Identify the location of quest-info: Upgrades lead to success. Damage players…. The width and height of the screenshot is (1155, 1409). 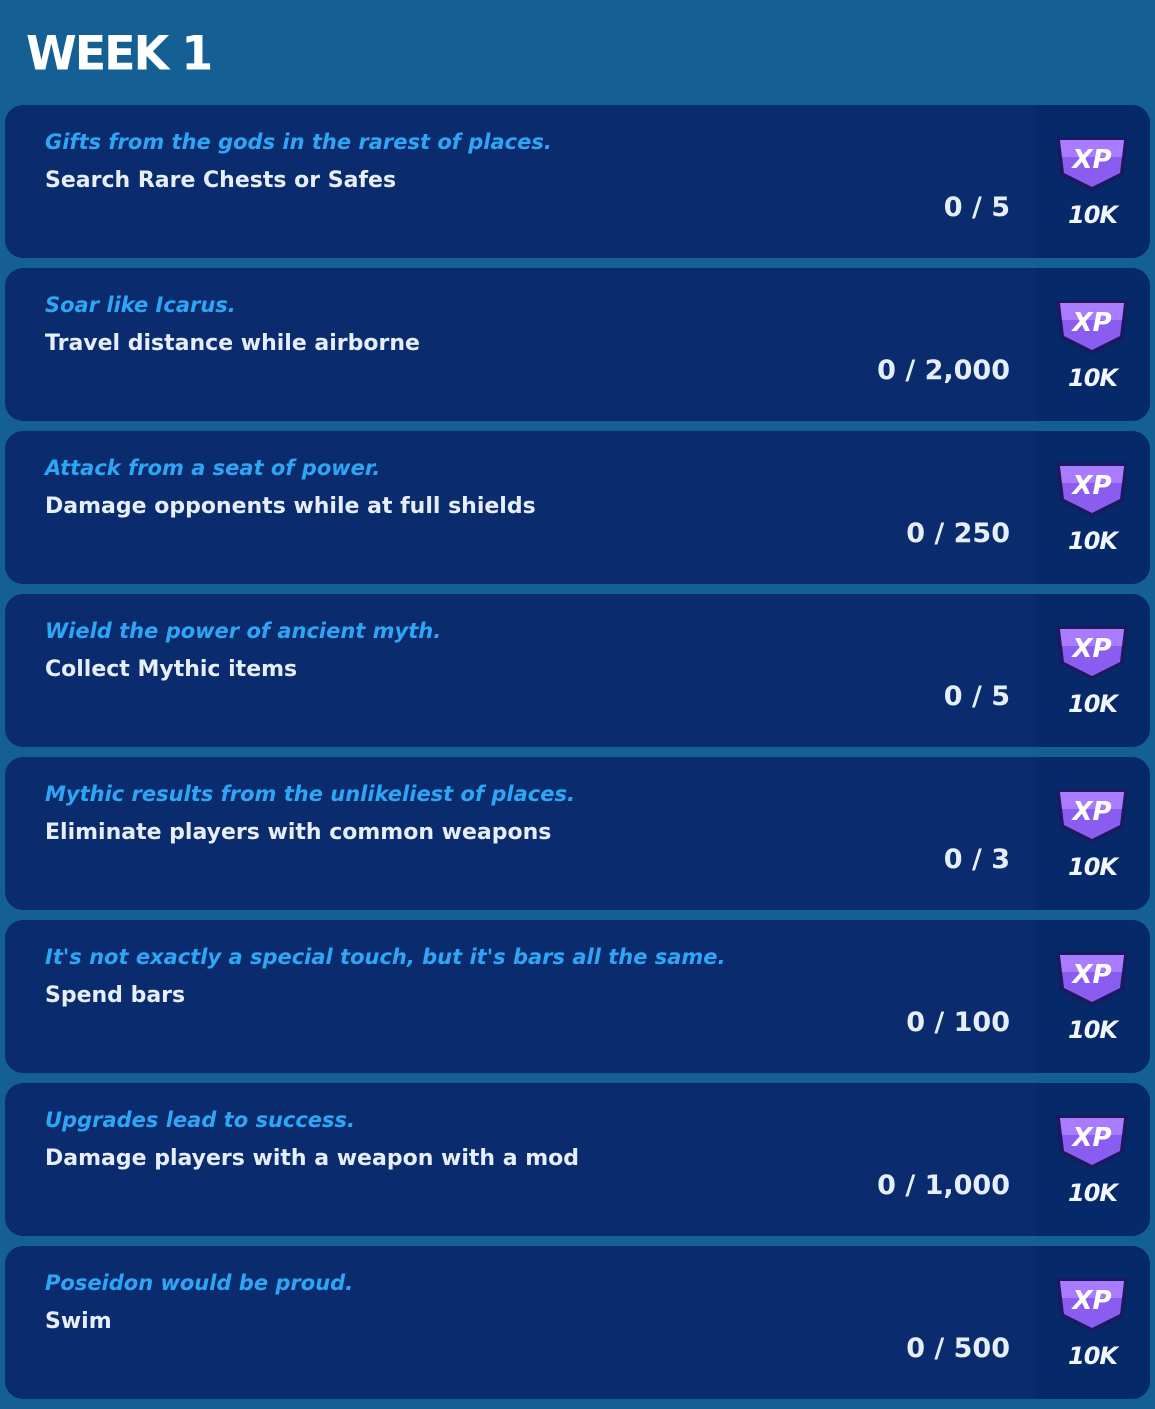
(520, 1159).